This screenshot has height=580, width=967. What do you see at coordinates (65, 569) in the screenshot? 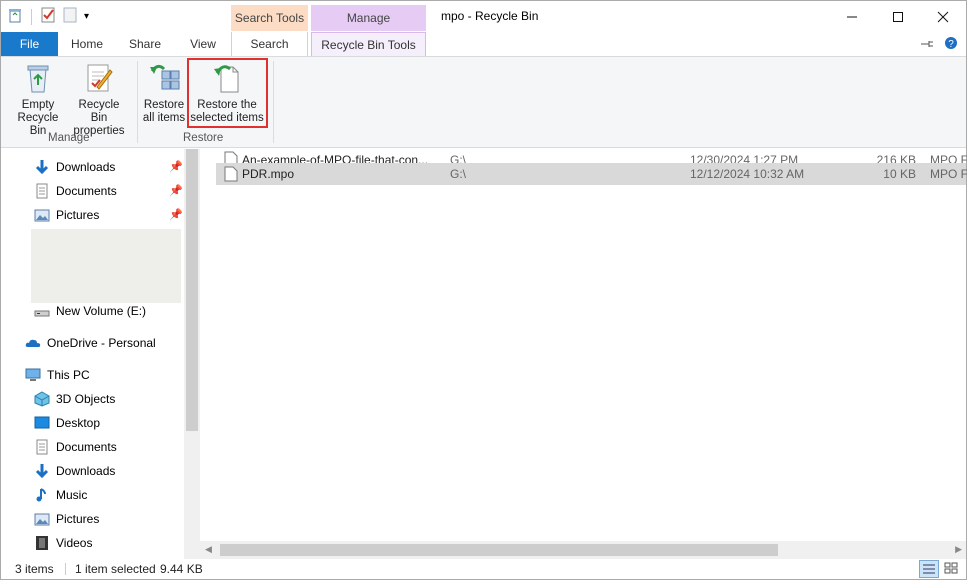
I see `status-separator` at bounding box center [65, 569].